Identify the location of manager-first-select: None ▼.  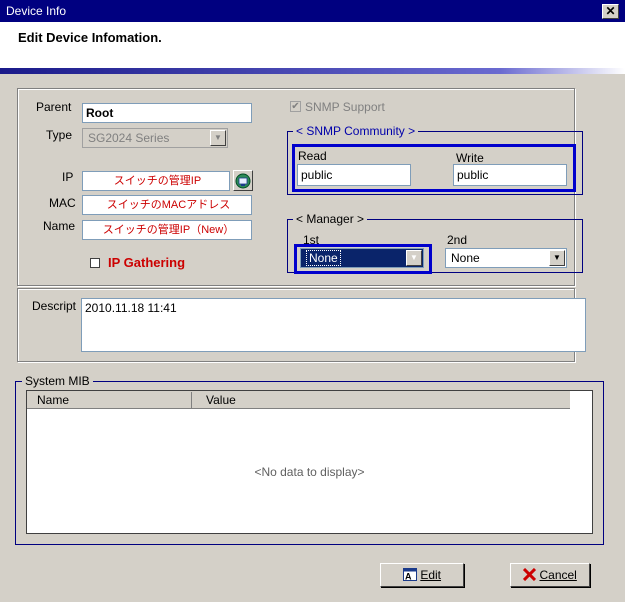
(362, 258).